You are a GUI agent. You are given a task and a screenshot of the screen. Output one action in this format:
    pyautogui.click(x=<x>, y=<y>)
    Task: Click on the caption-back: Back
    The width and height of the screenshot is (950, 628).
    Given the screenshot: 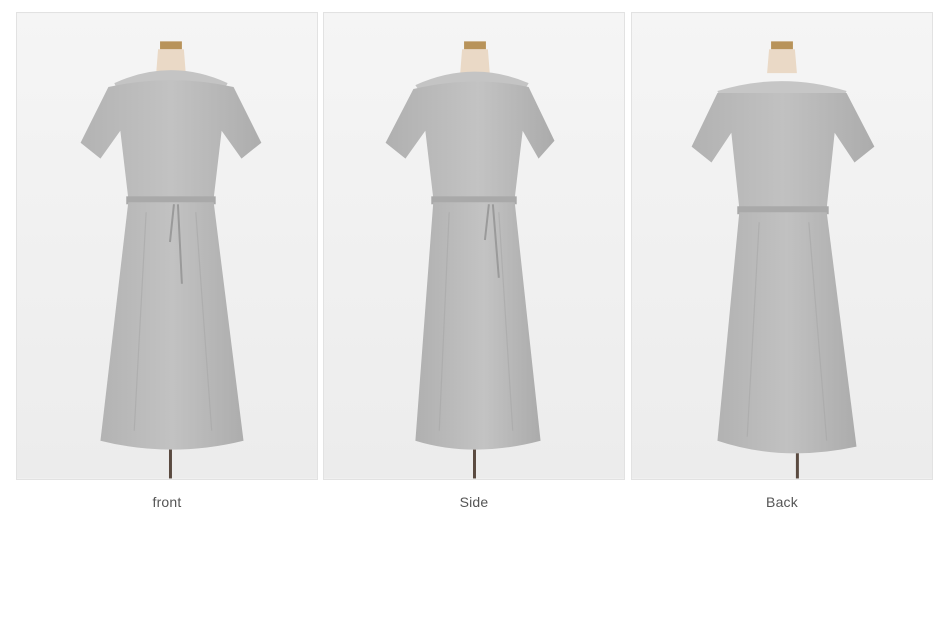 What is the action you would take?
    pyautogui.click(x=782, y=502)
    